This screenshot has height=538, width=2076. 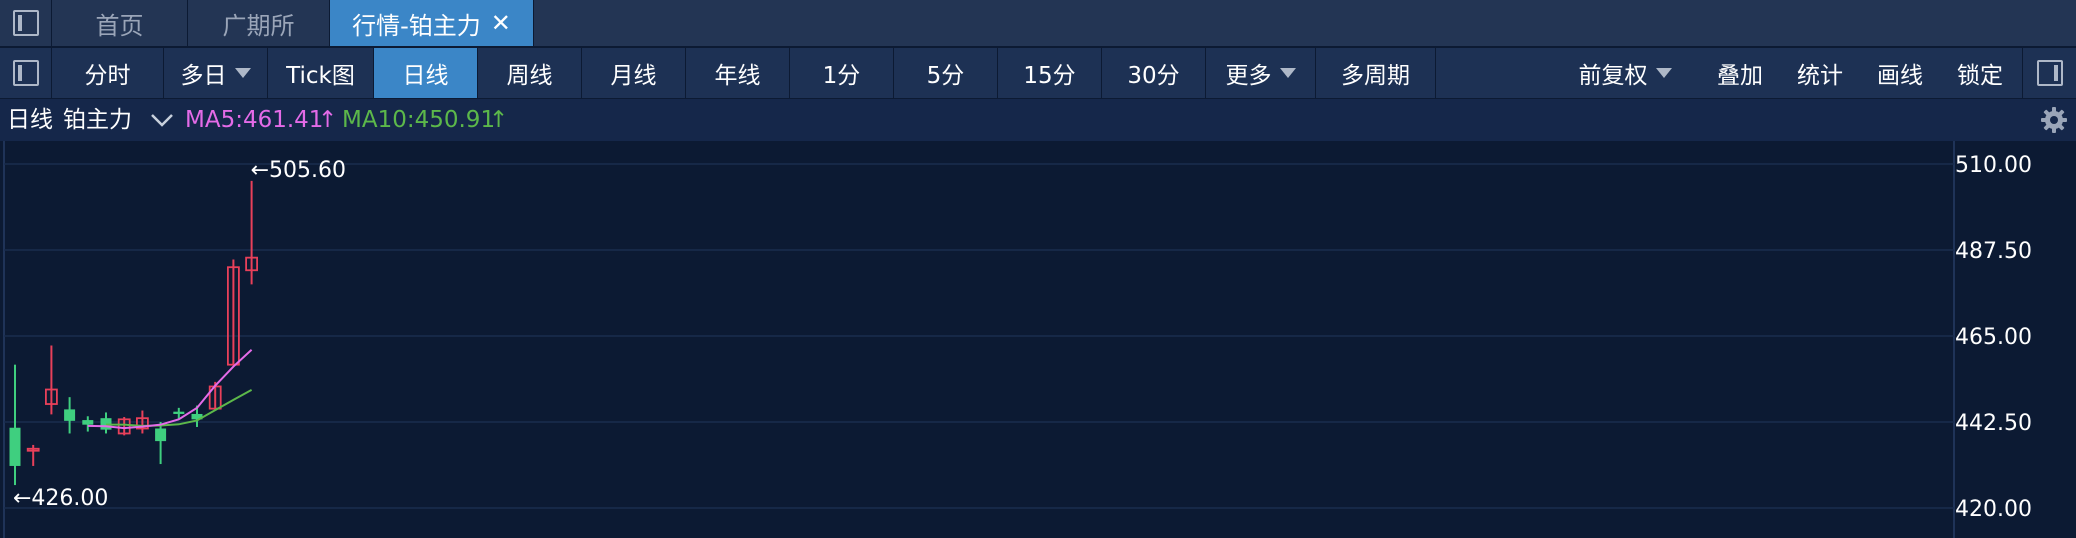 I want to click on period-label: Tick图, so click(x=320, y=76).